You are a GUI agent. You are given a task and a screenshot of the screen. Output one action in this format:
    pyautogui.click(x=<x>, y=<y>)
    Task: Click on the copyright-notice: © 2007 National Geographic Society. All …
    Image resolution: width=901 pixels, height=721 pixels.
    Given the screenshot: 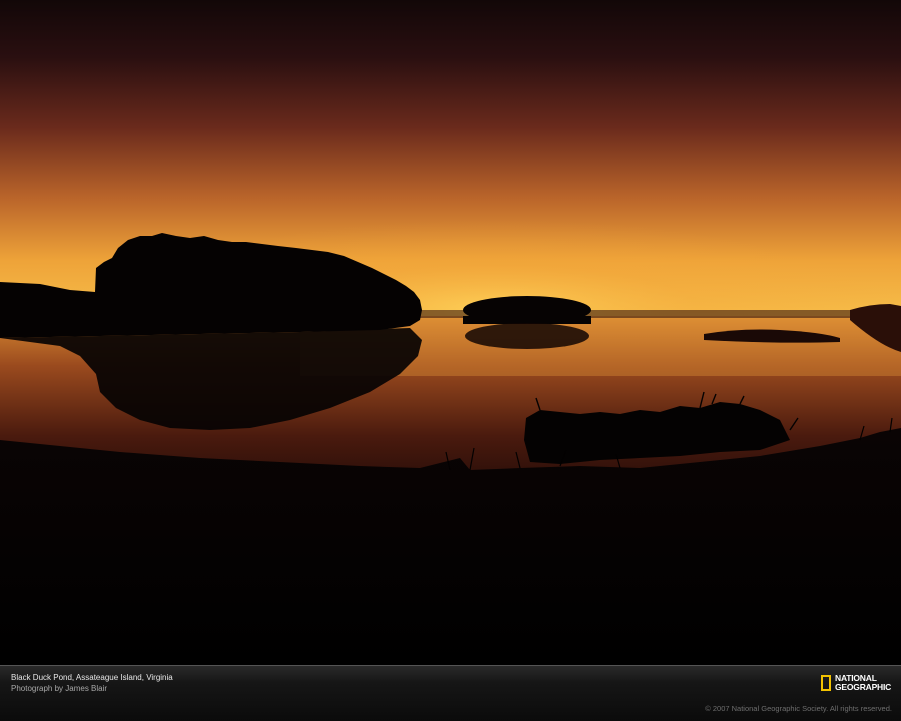 What is the action you would take?
    pyautogui.click(x=798, y=708)
    